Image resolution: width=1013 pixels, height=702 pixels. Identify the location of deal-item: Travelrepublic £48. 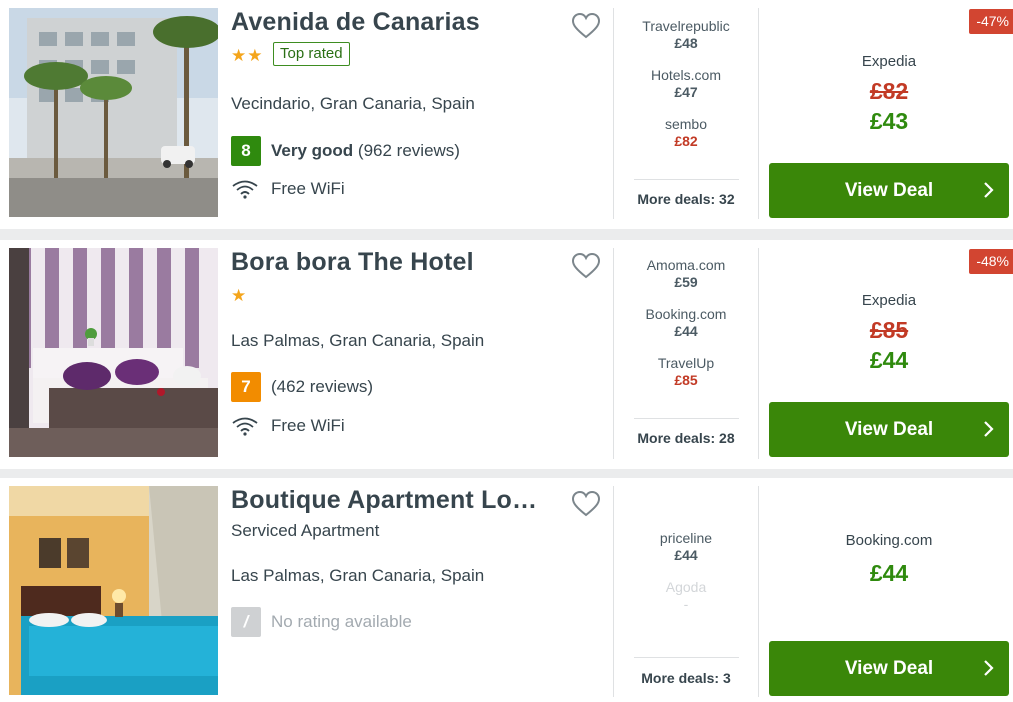
(686, 42).